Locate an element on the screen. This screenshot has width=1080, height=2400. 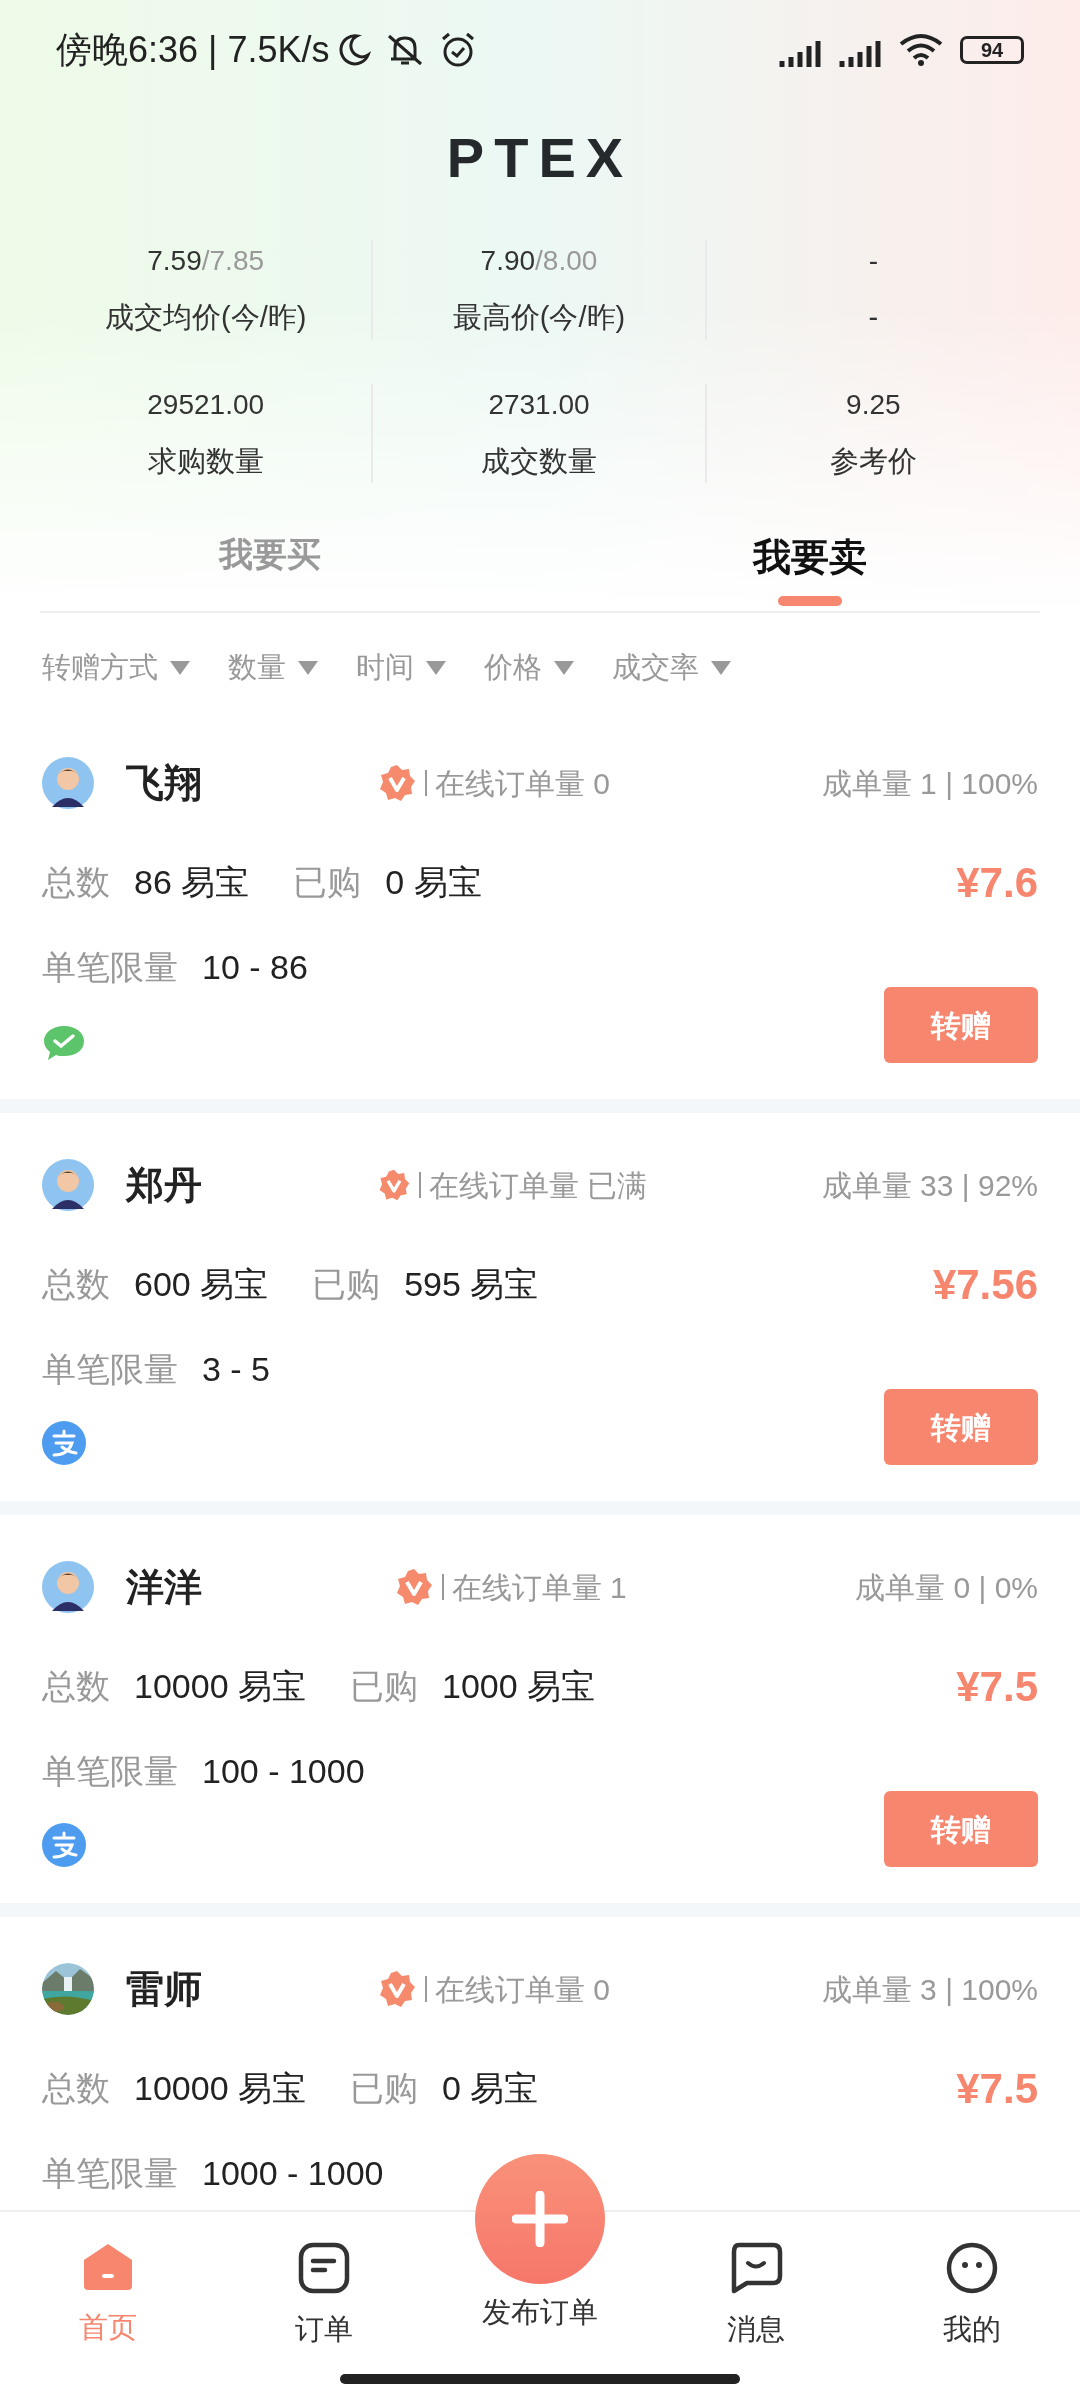
tab: 我要买 is located at coordinates (270, 554).